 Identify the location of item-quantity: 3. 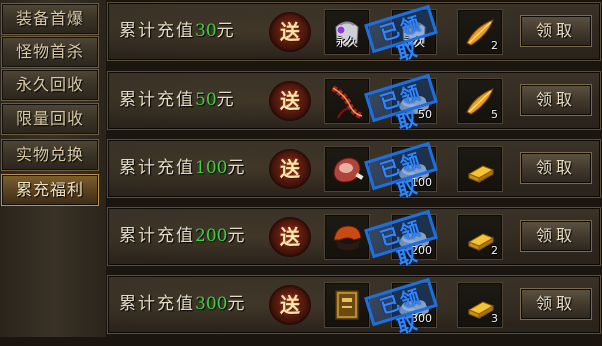
(494, 318).